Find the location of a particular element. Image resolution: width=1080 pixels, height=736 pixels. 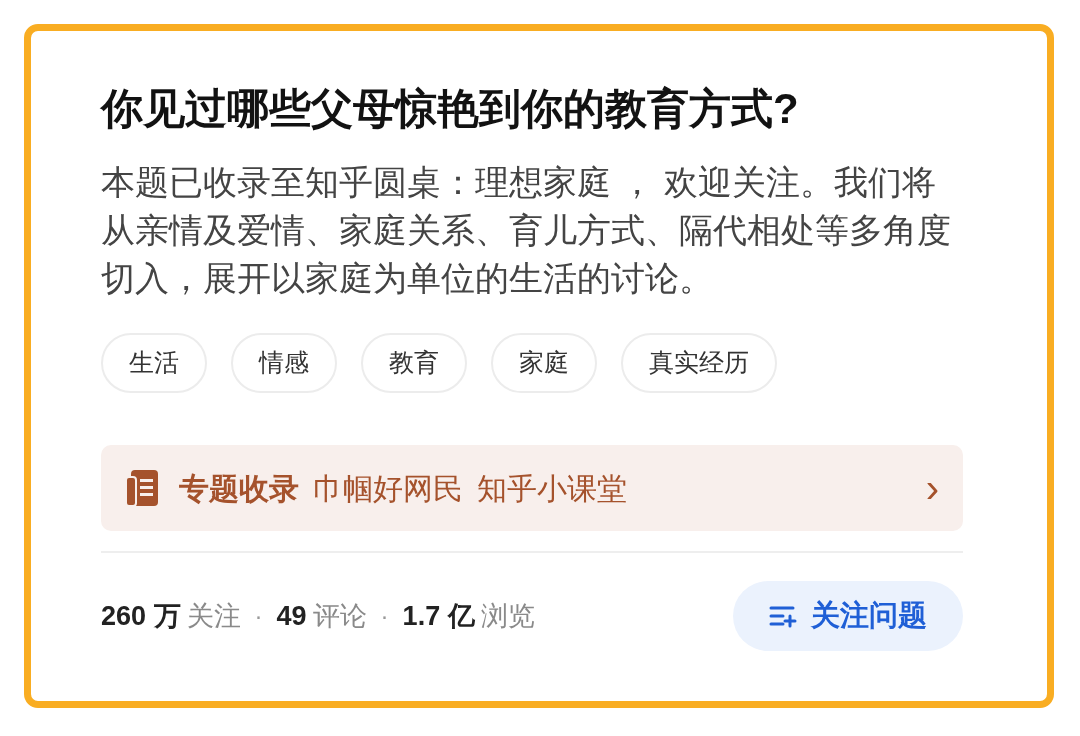

stat-value: 49 is located at coordinates (291, 616).